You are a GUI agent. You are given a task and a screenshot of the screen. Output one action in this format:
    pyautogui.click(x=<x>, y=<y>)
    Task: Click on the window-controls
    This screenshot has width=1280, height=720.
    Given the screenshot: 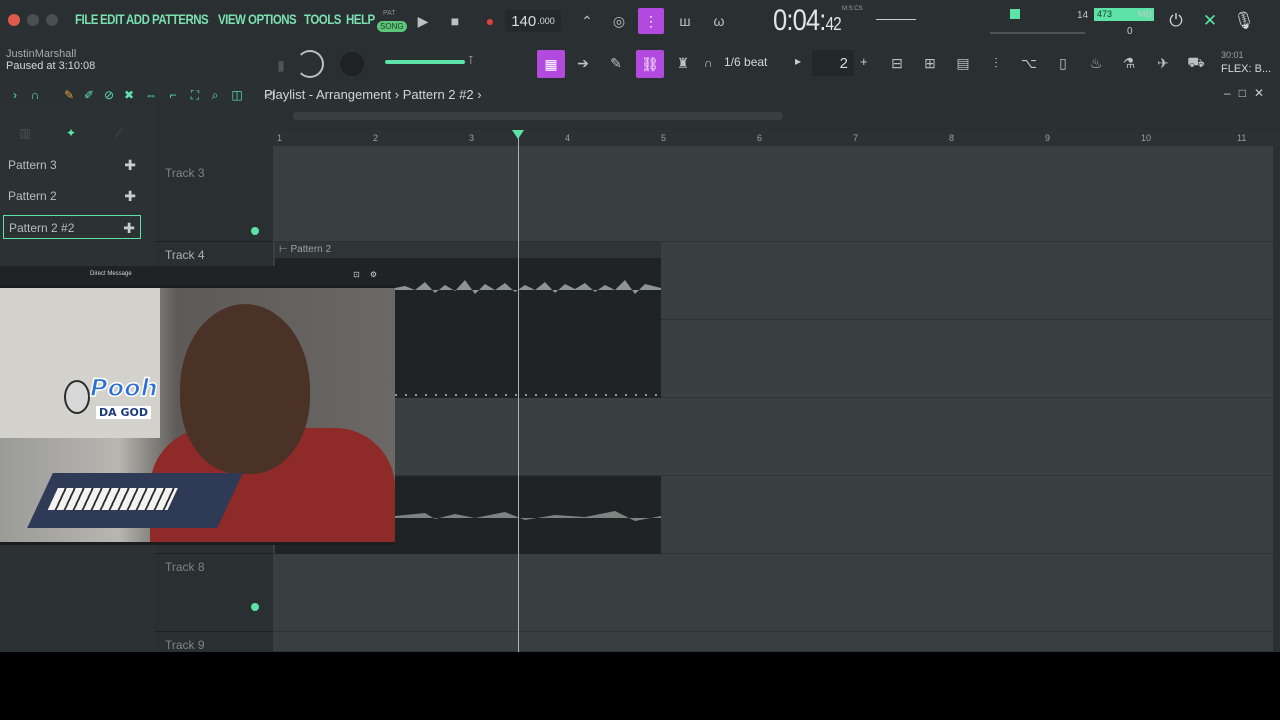 What is the action you would take?
    pyautogui.click(x=33, y=20)
    